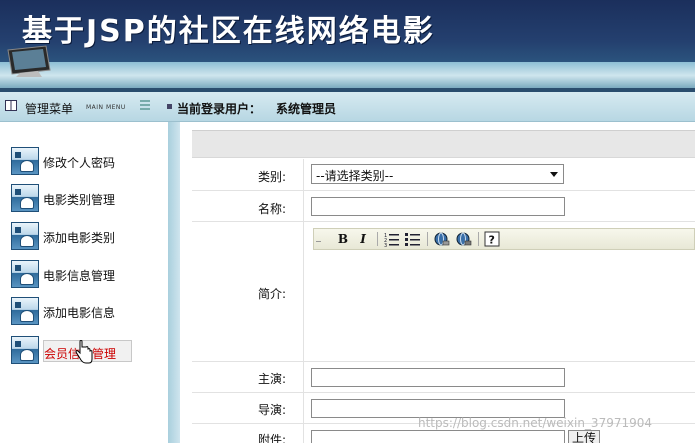 Image resolution: width=695 pixels, height=443 pixels. I want to click on actors-input, so click(438, 377).